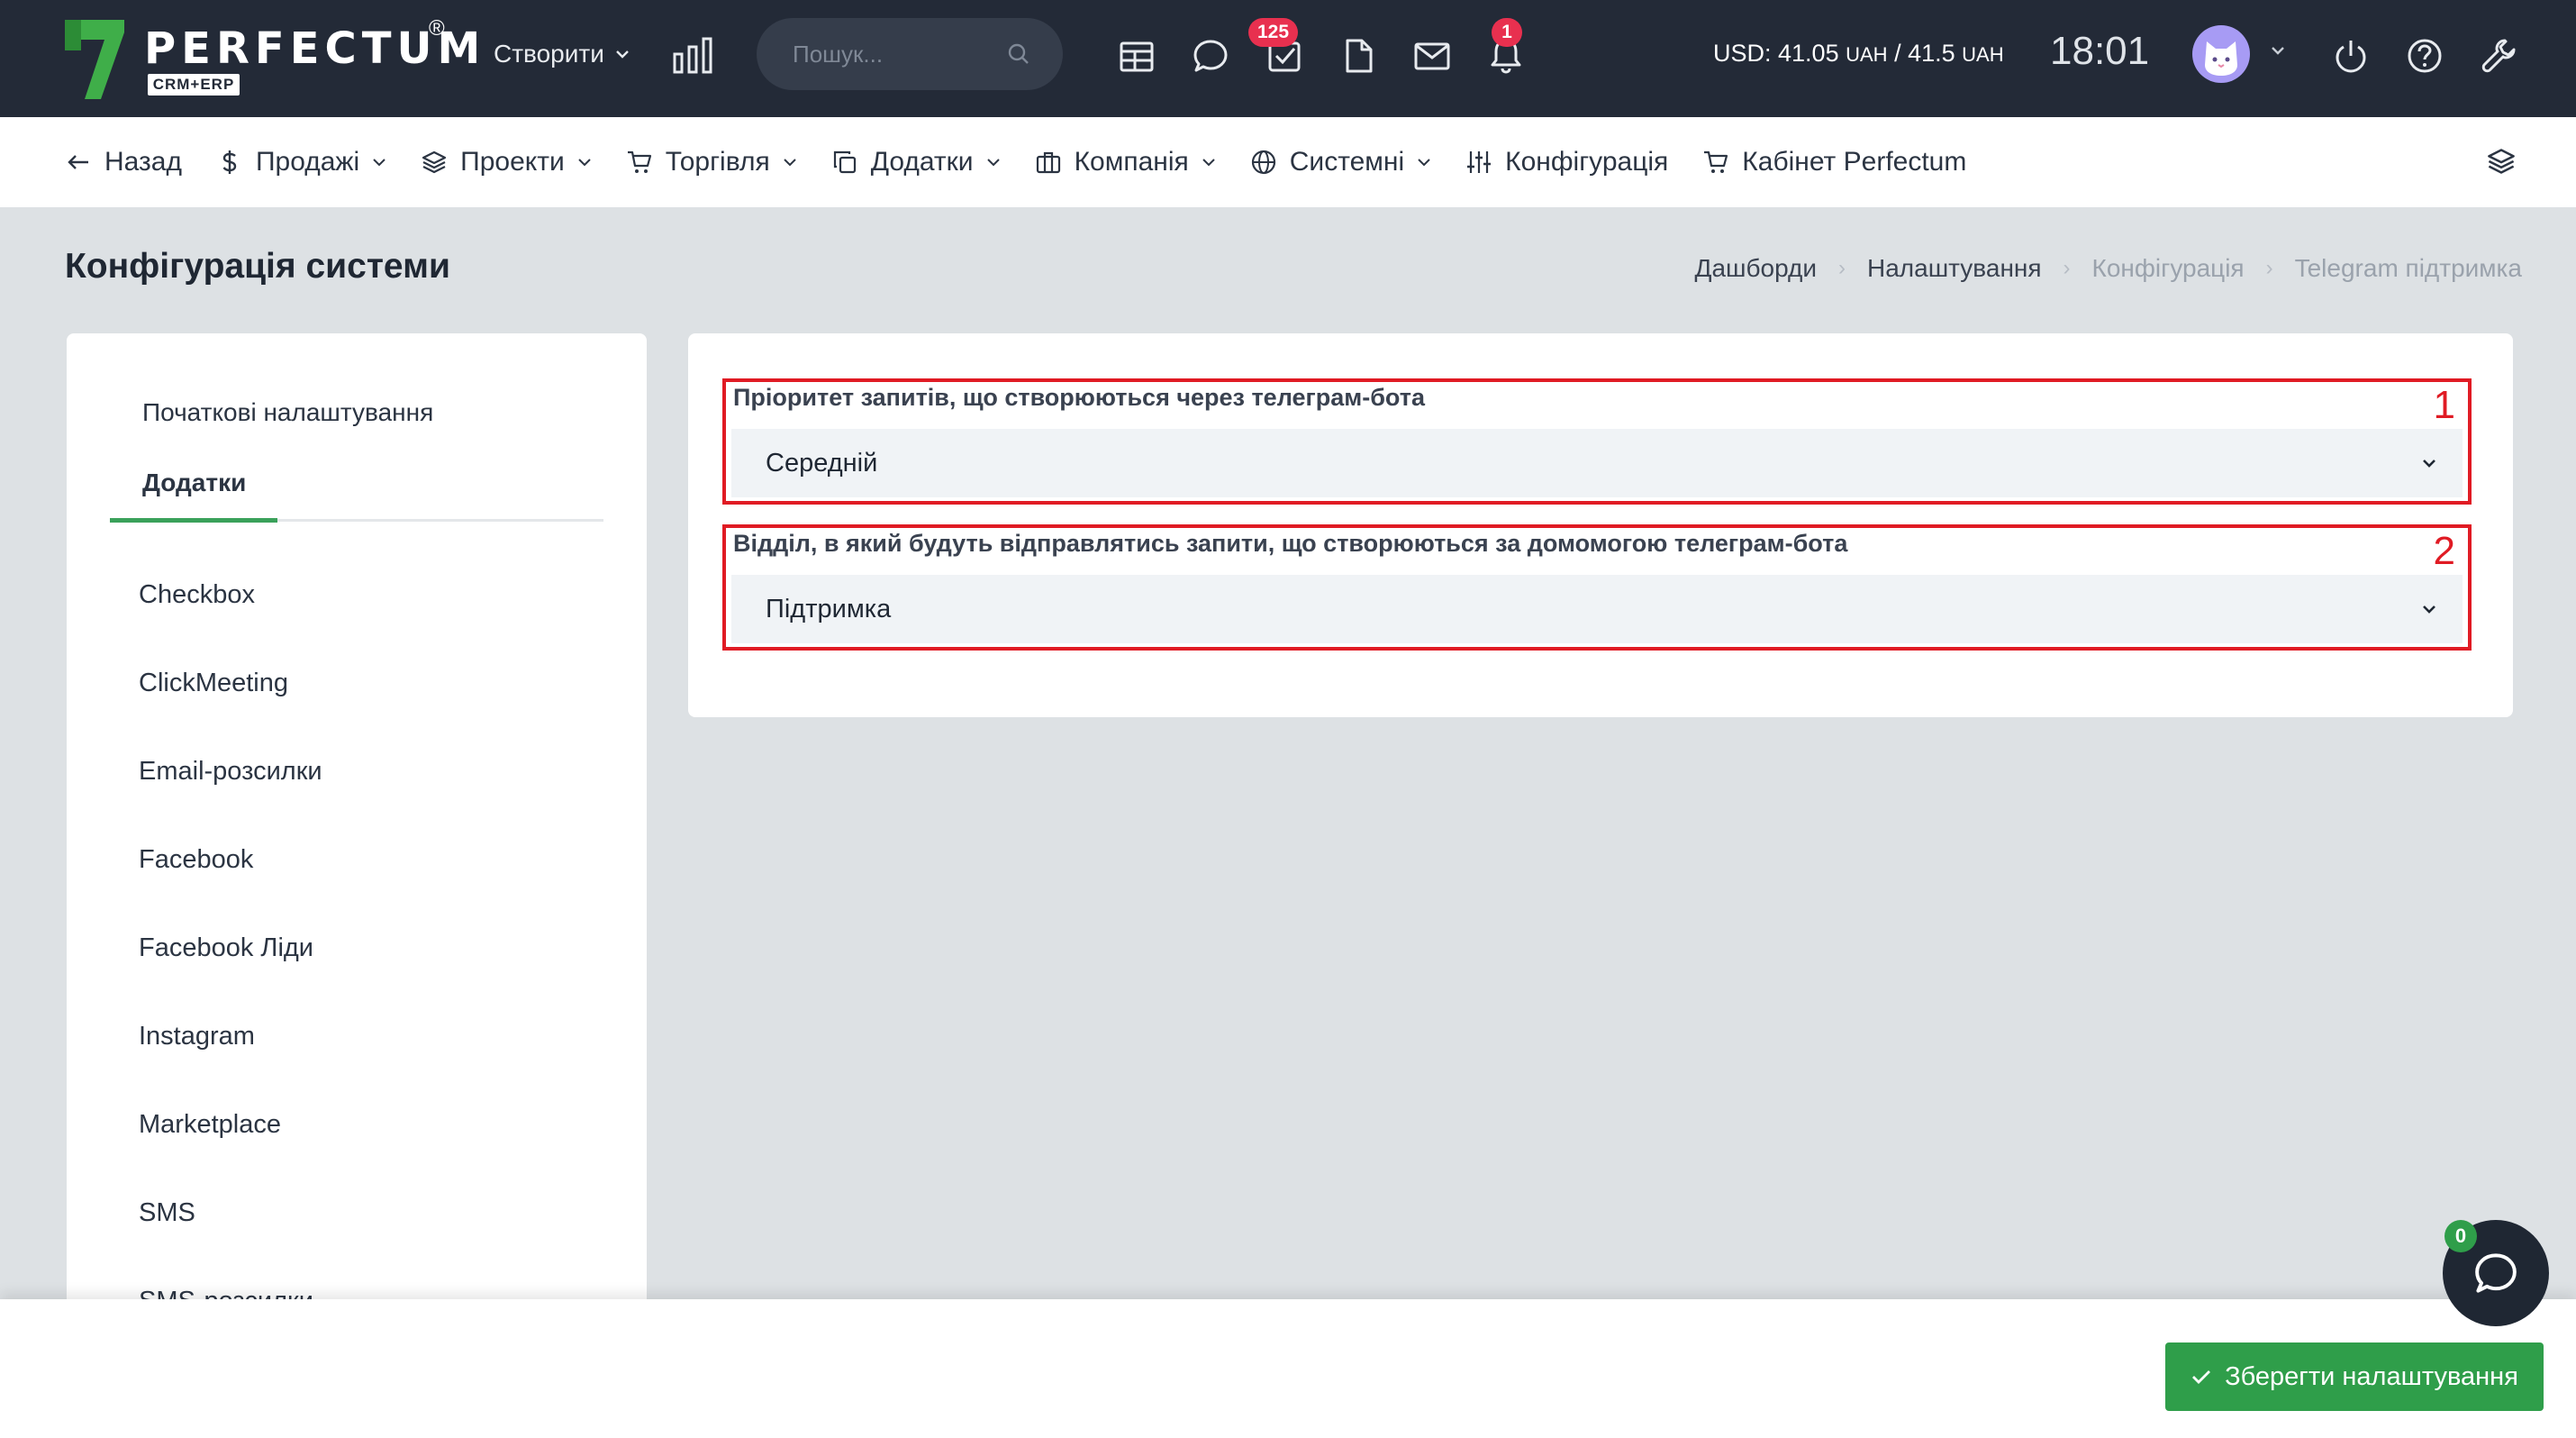  I want to click on sidebar-tab-active-indicator, so click(193, 520).